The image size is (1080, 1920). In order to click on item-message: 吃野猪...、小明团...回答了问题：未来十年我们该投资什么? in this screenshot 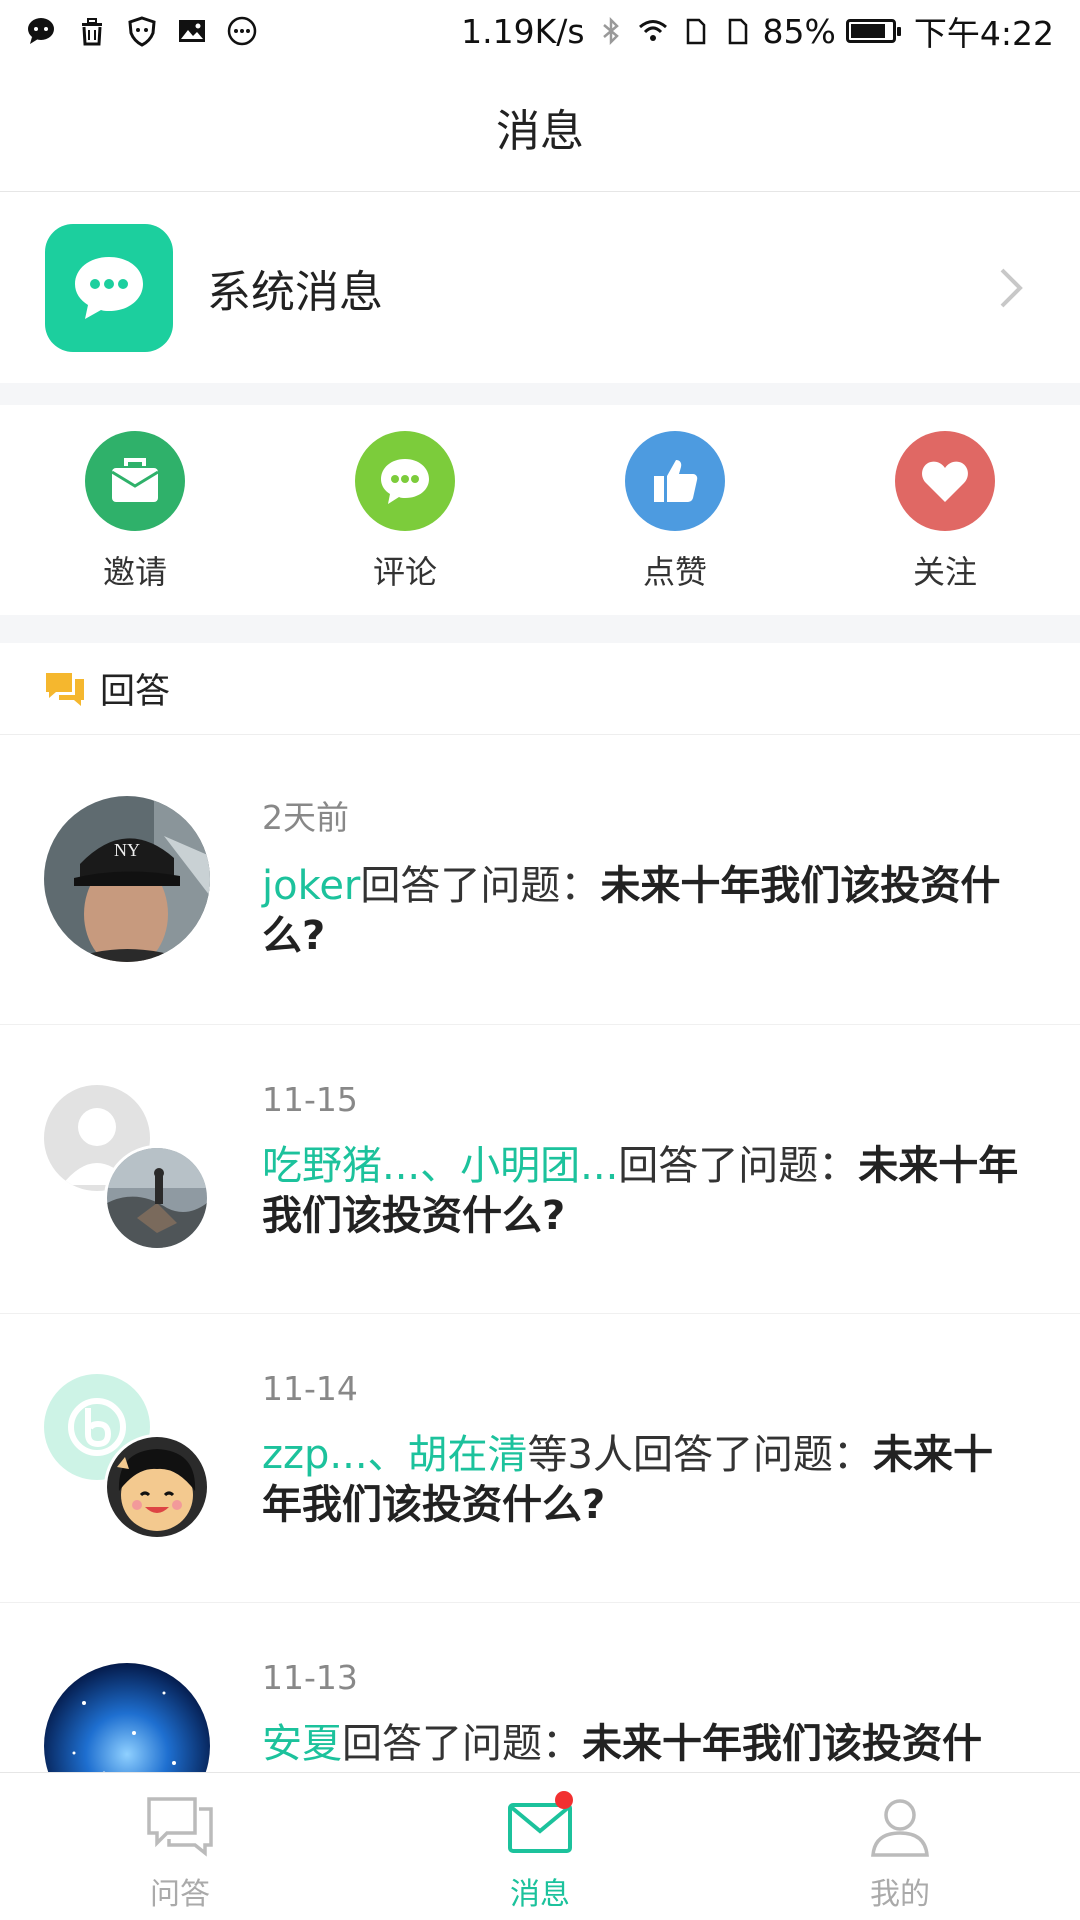, I will do `click(646, 1191)`.